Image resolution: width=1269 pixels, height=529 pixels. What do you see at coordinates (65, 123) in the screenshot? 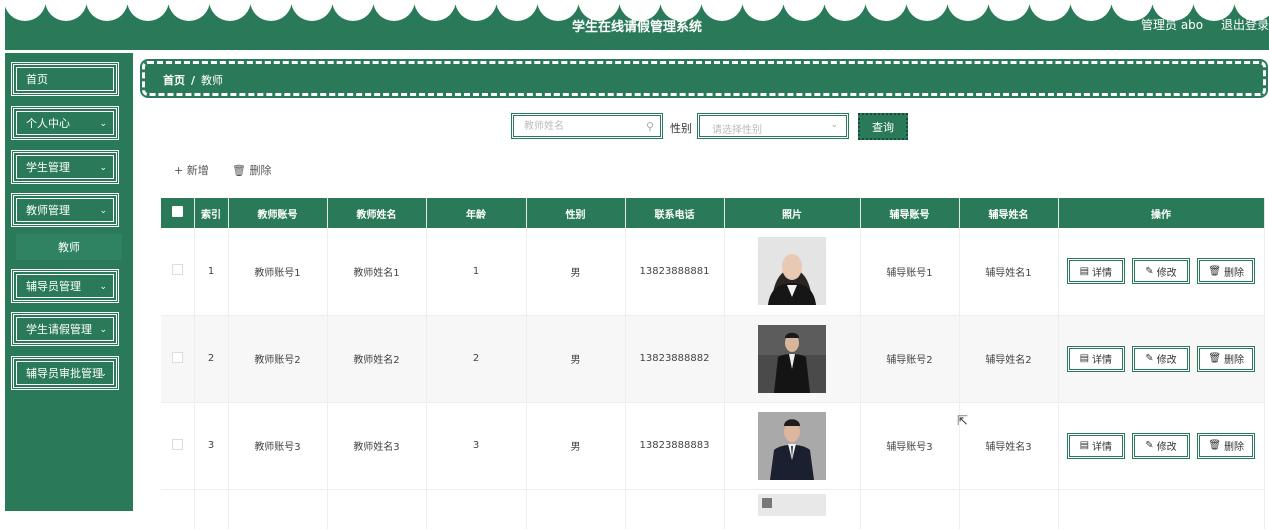
I see `sidebar-item-personal-center: 个人中心 ⌄` at bounding box center [65, 123].